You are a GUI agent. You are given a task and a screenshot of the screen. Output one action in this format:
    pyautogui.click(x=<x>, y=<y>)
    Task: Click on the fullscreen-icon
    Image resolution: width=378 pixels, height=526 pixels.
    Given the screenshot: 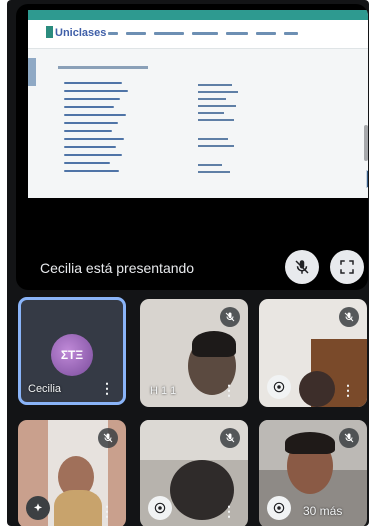 What is the action you would take?
    pyautogui.click(x=347, y=267)
    